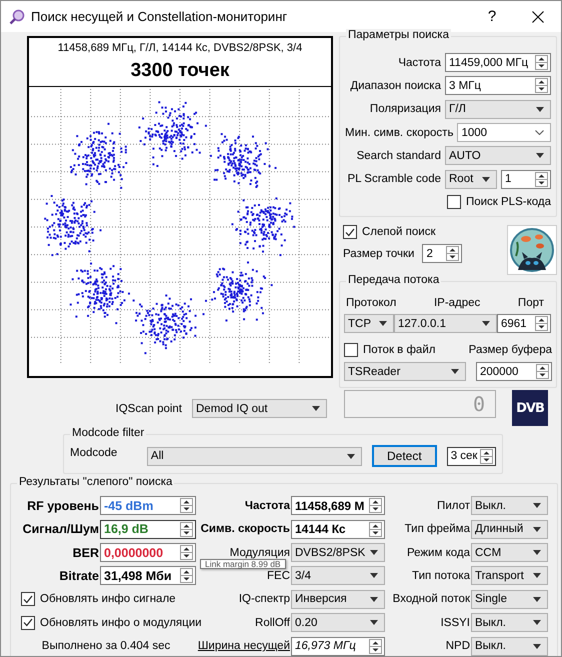  I want to click on window-title: Поиск несущей и Constellation-мониторинг, so click(159, 16).